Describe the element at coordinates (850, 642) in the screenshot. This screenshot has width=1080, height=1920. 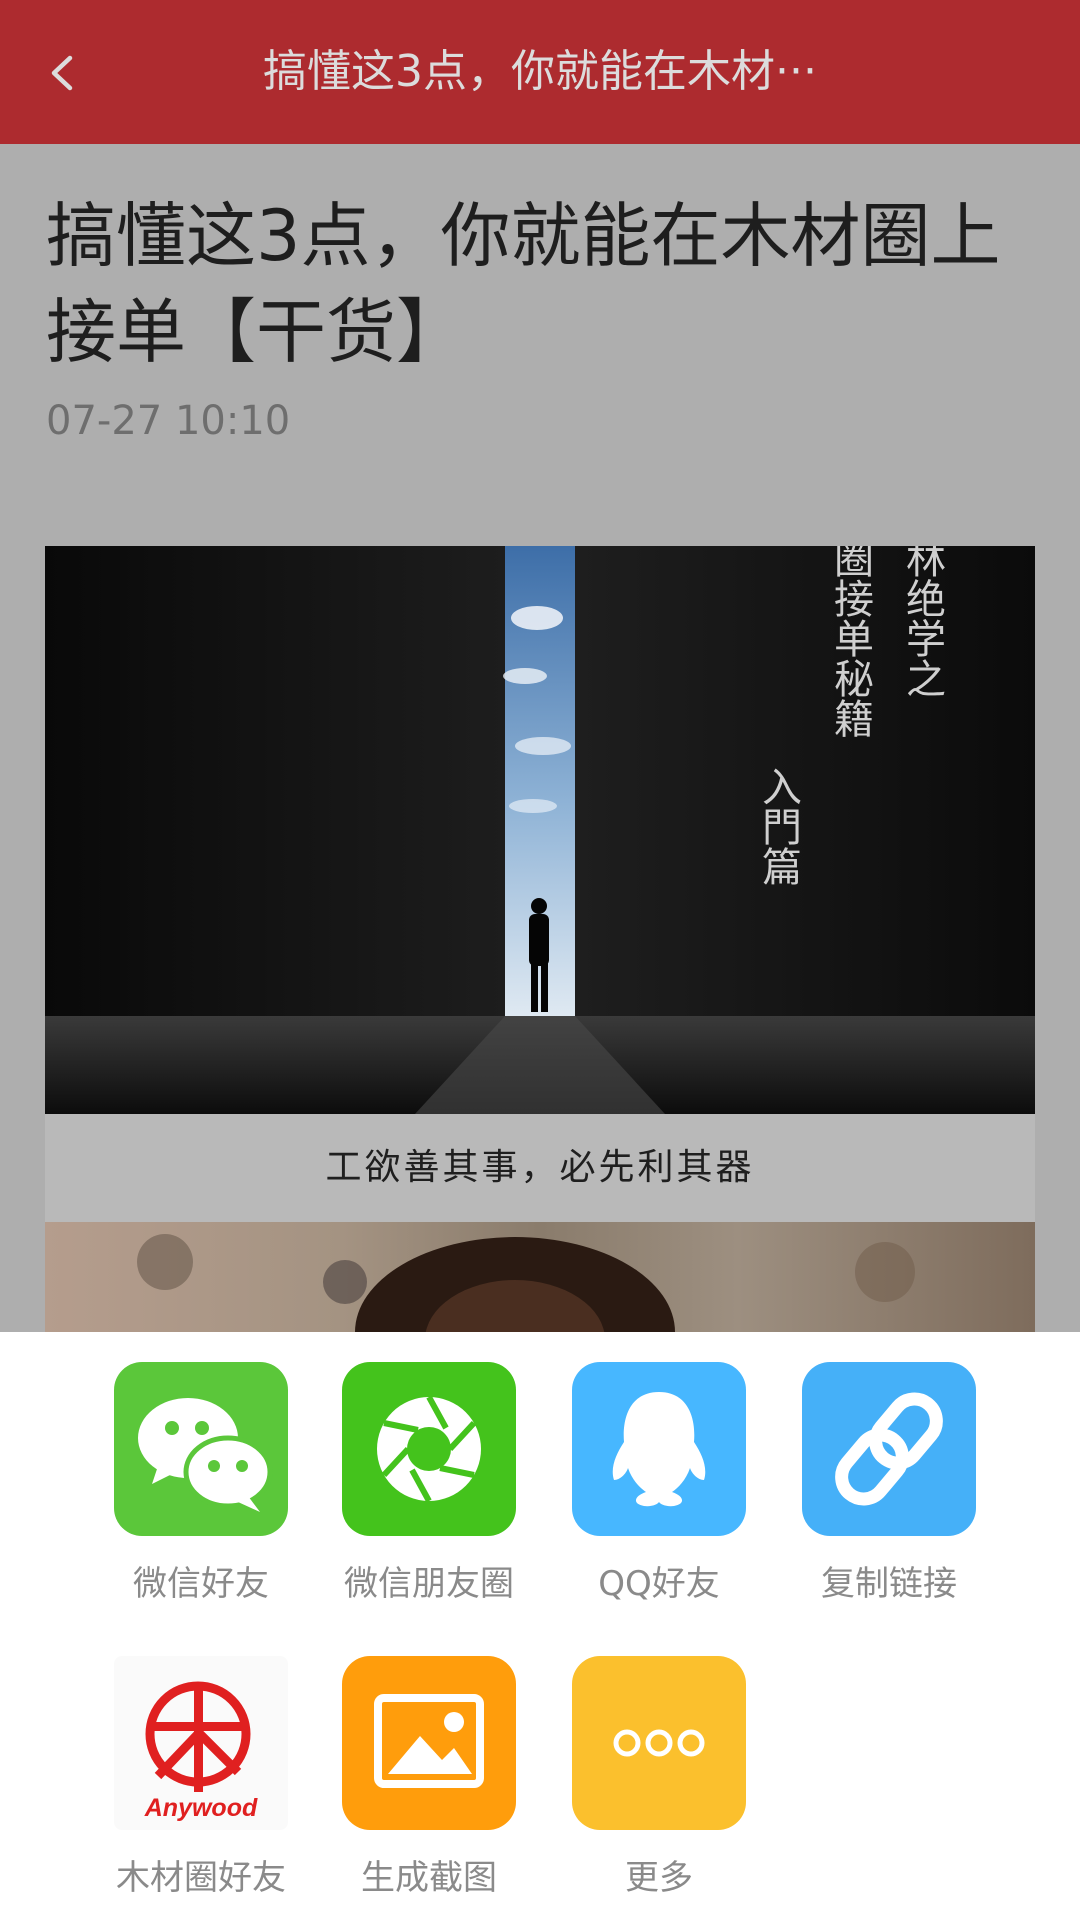
I see `hero-calligraphy-col-2: 木材圈接单秘籍` at that location.